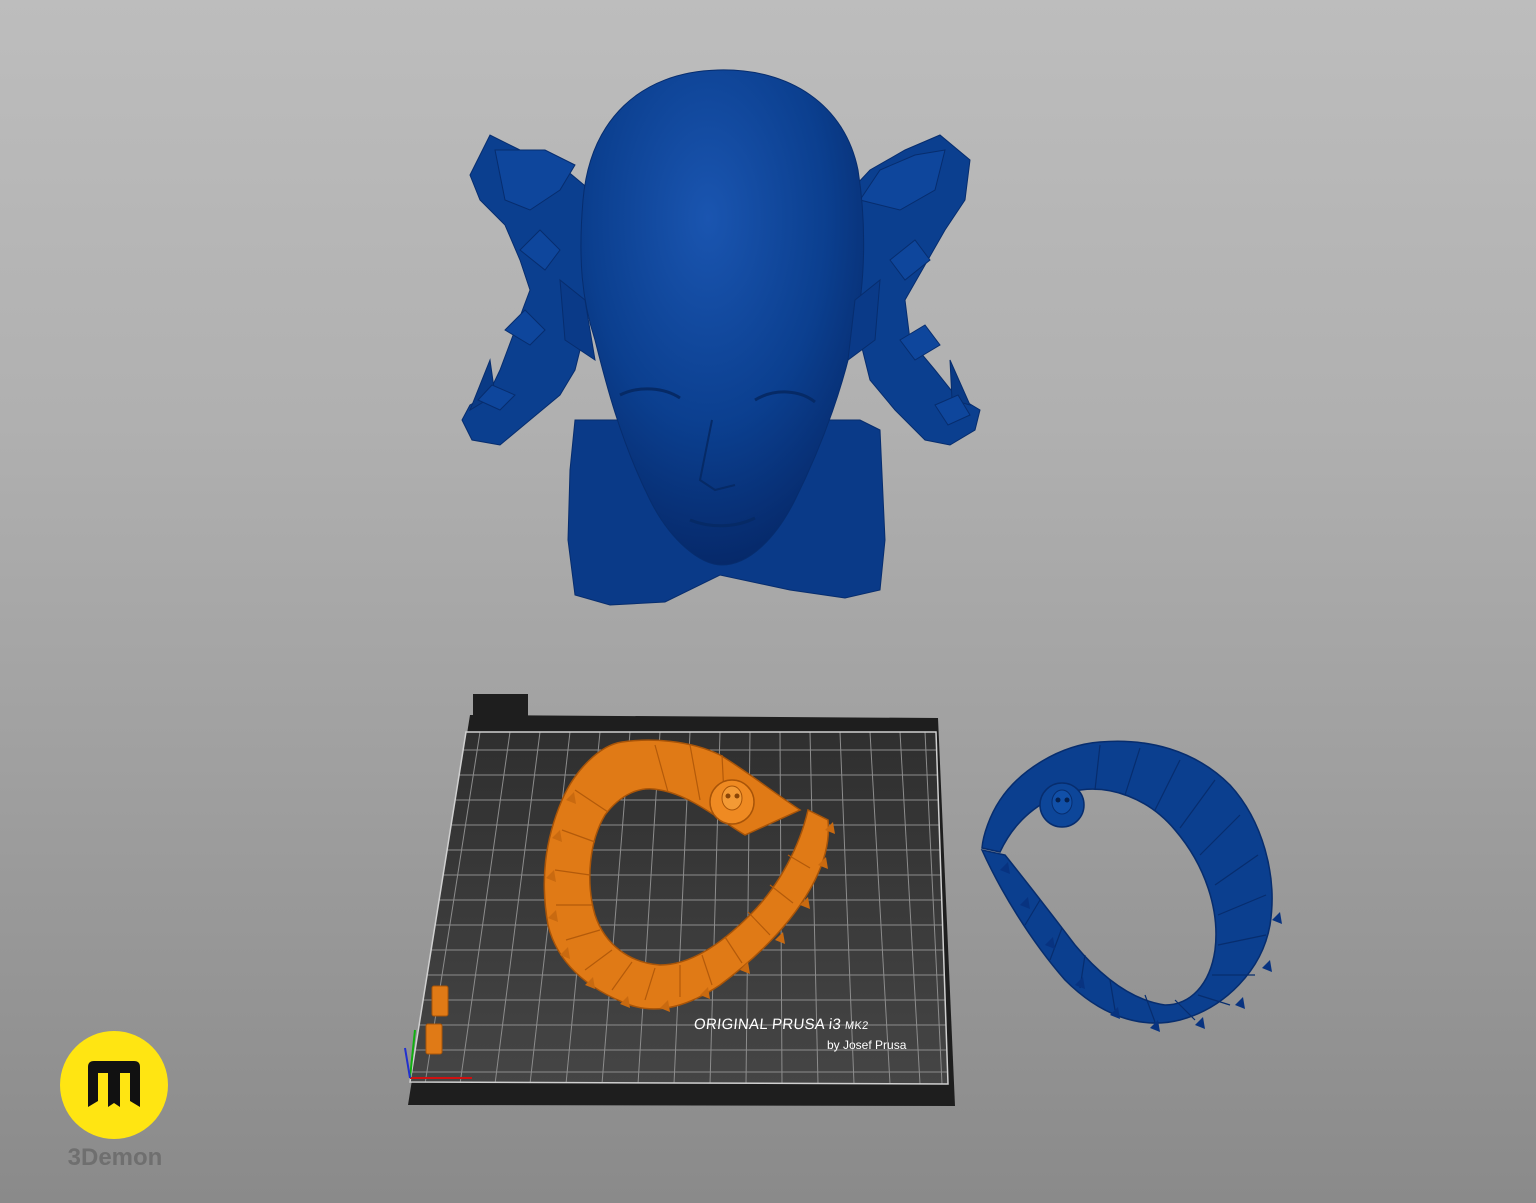 This screenshot has width=1536, height=1203. Describe the element at coordinates (500, 706) in the screenshot. I see `bed-tab` at that location.